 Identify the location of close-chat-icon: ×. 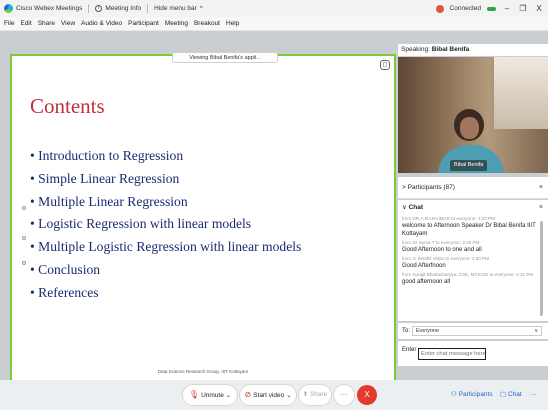
(541, 208).